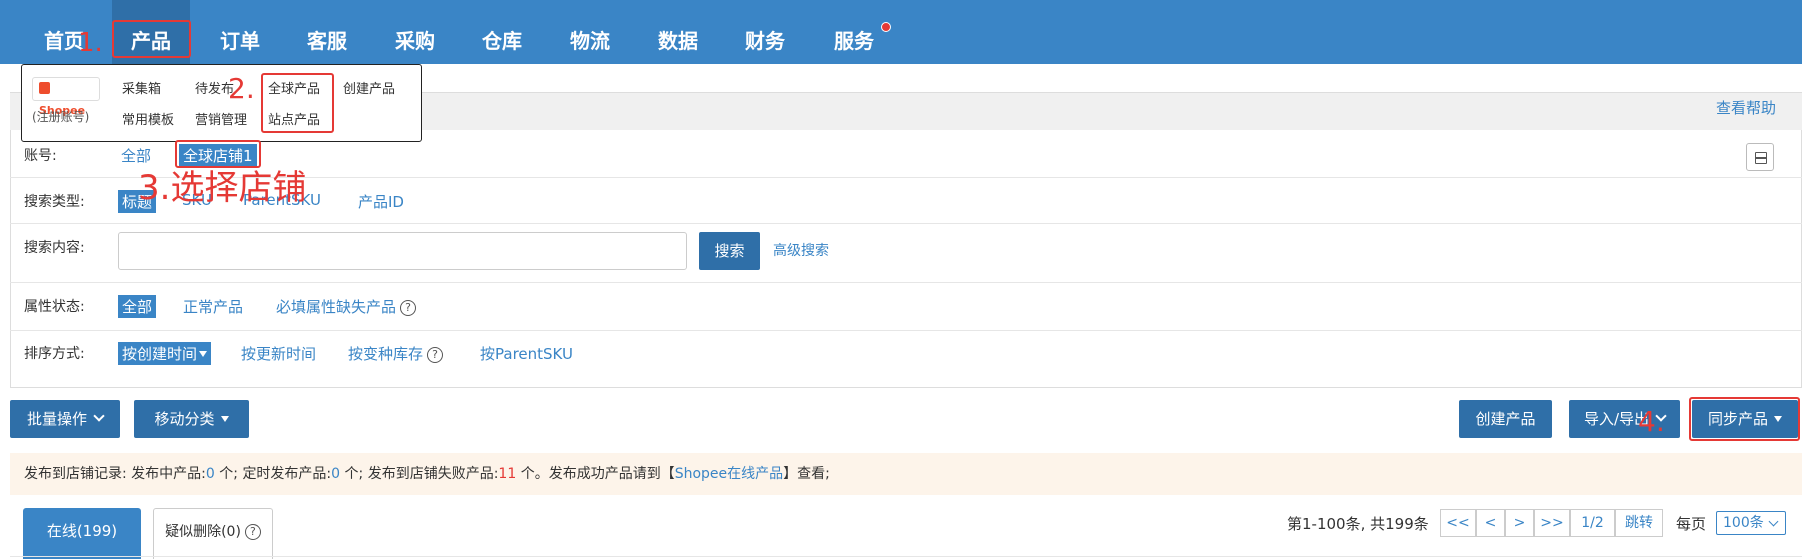 The image size is (1802, 559). Describe the element at coordinates (729, 251) in the screenshot. I see `search-button: 搜索` at that location.